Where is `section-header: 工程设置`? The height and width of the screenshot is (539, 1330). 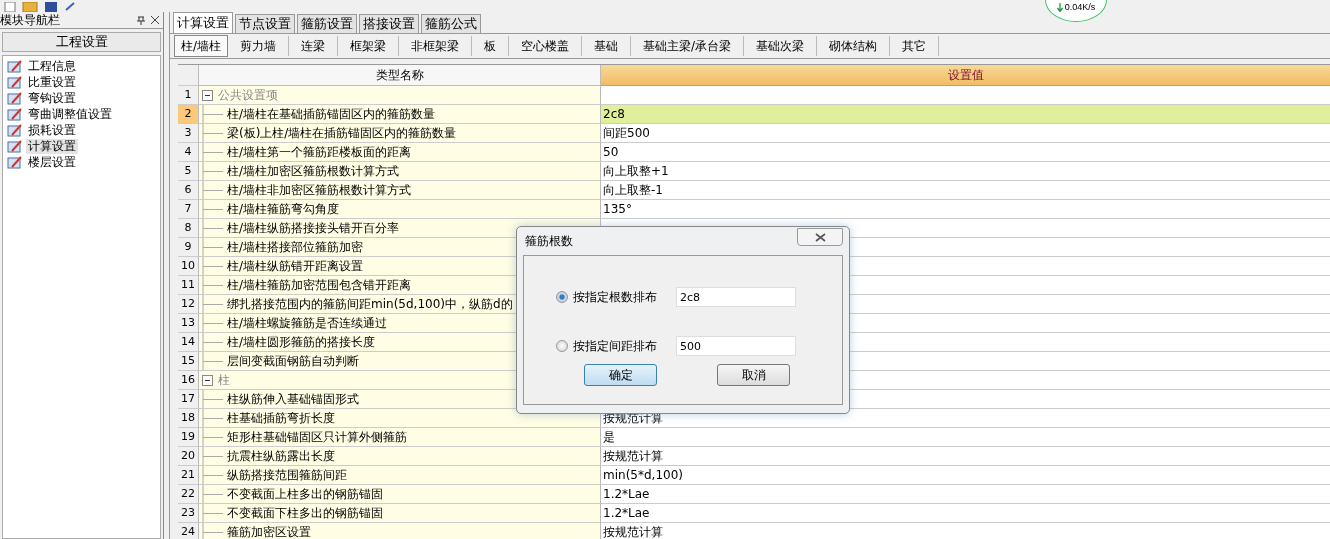 section-header: 工程设置 is located at coordinates (81, 42).